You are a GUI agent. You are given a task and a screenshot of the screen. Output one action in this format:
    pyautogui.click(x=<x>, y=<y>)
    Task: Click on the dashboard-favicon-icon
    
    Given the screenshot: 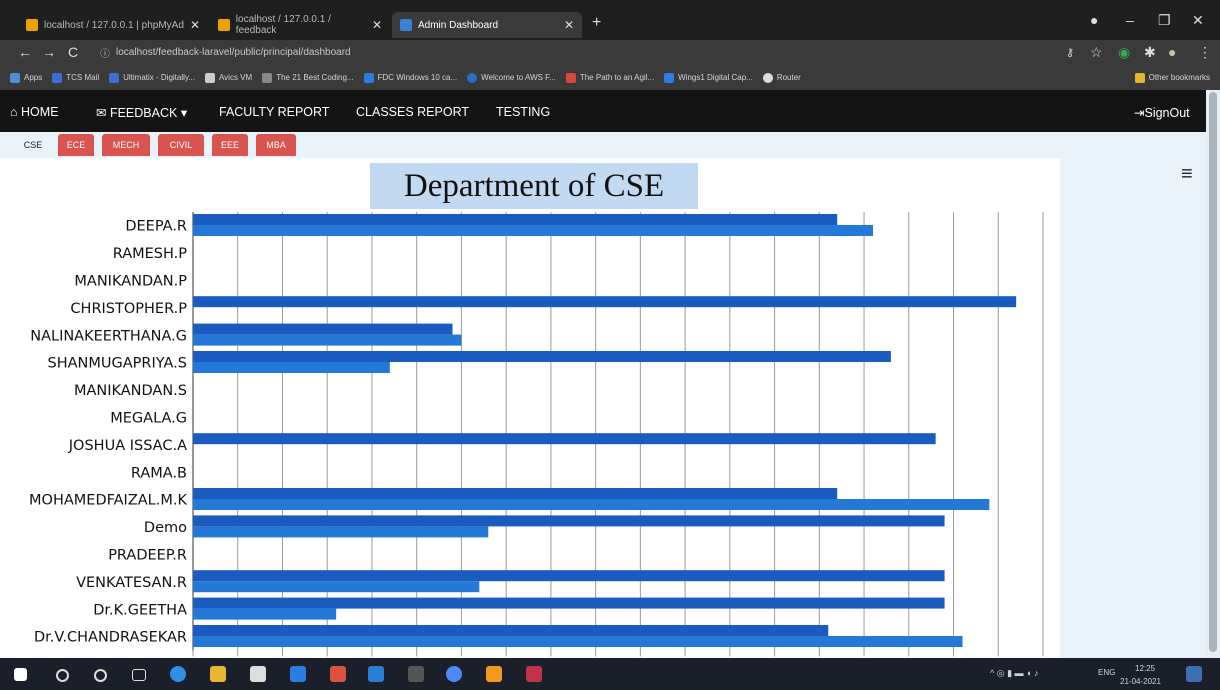 What is the action you would take?
    pyautogui.click(x=406, y=25)
    